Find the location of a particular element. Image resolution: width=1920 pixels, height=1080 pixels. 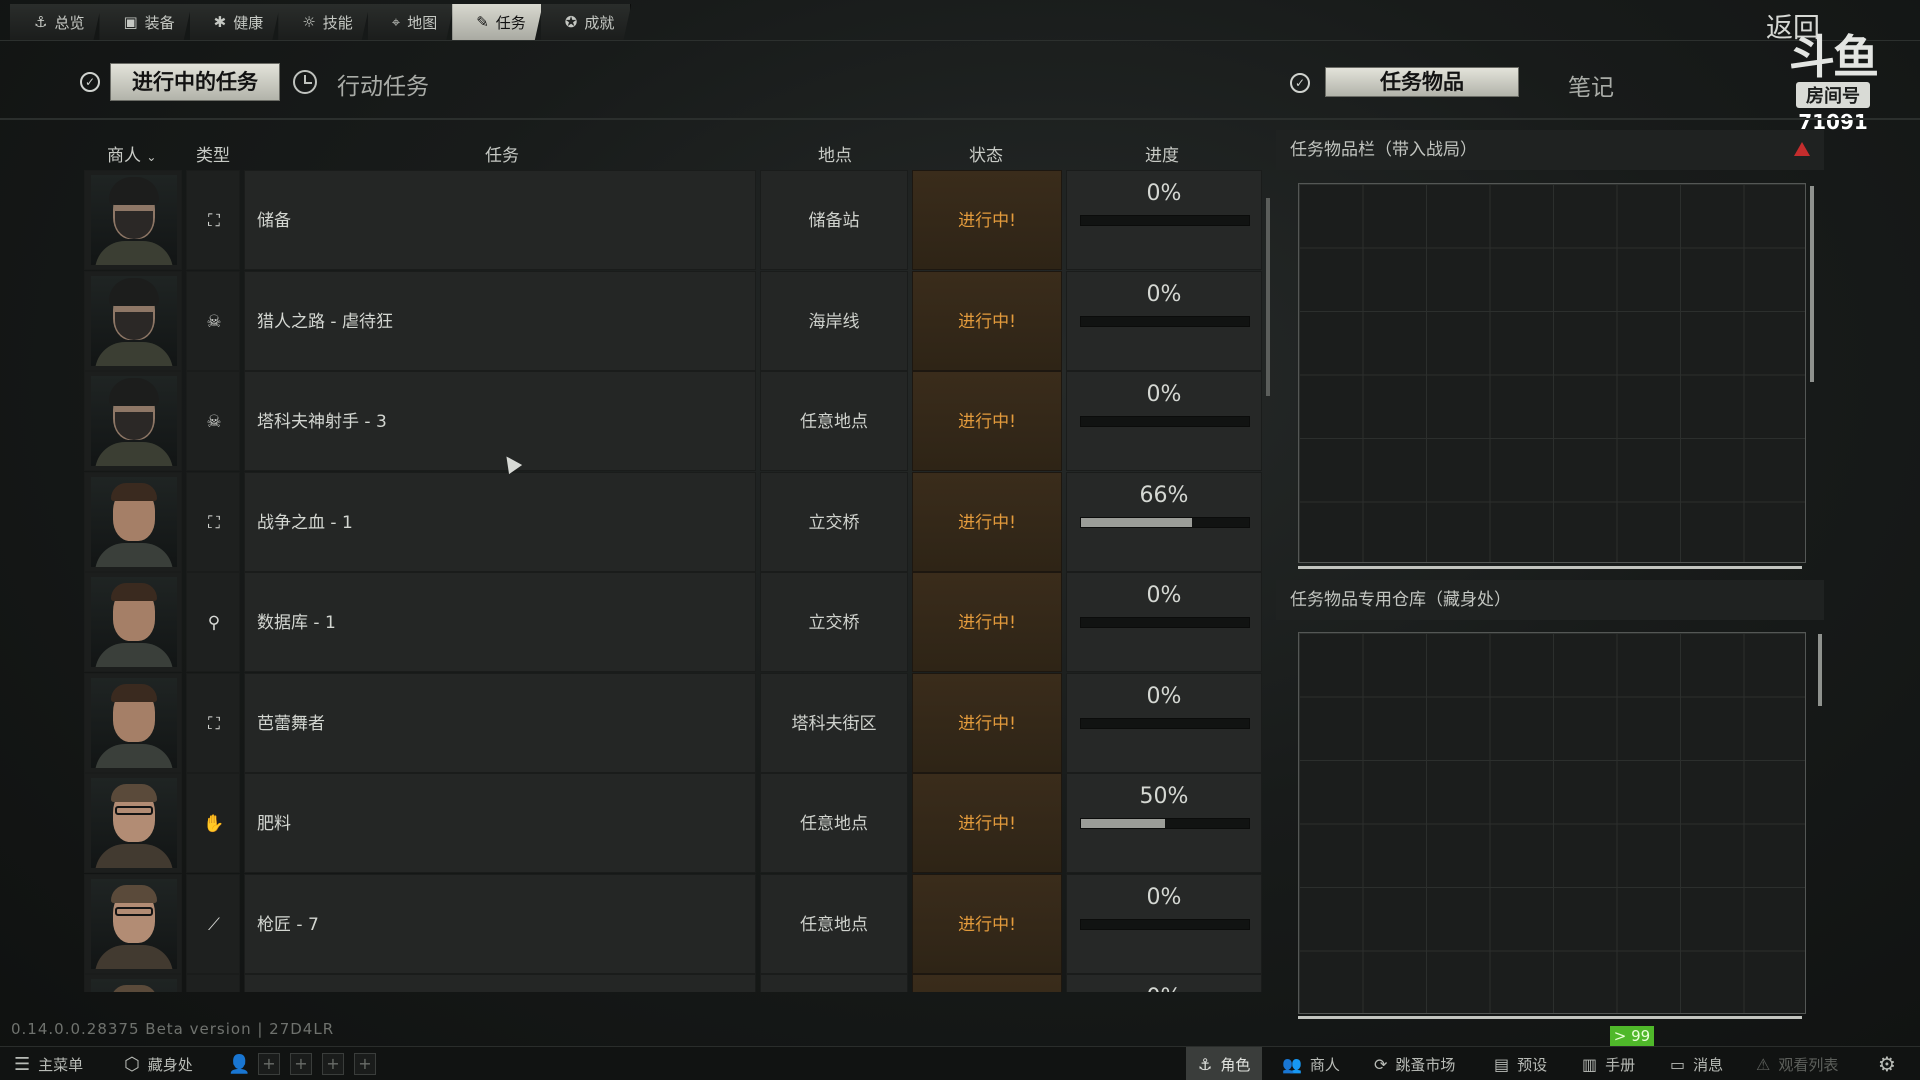

tab-achievement: ✪ 成就 is located at coordinates (586, 22).